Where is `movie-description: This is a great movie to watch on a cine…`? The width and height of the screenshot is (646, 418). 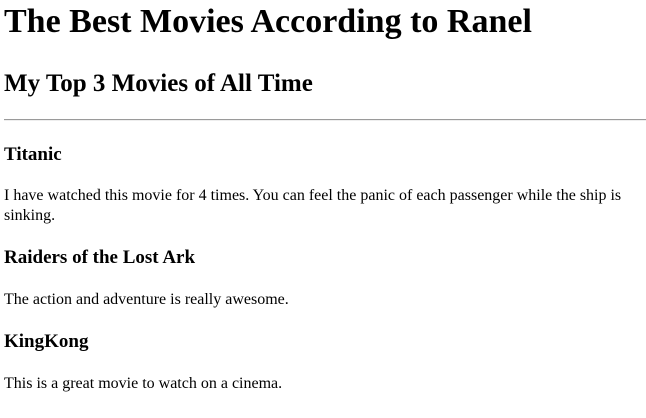
movie-description: This is a great movie to watch on a cine… is located at coordinates (143, 383).